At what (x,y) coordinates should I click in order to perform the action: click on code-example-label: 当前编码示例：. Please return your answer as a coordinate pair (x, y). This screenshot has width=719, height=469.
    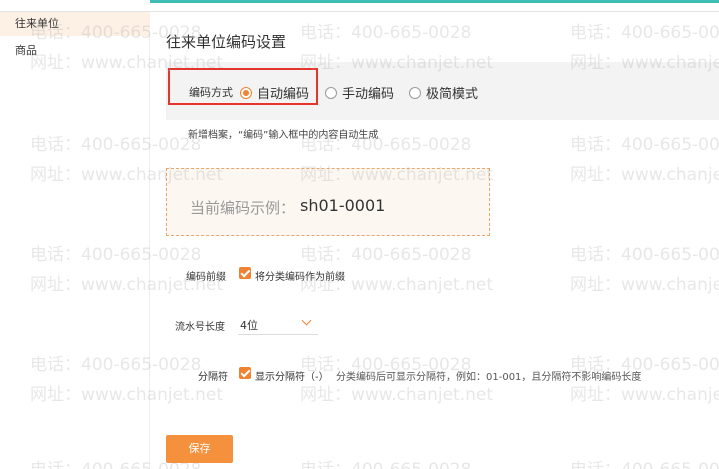
    Looking at the image, I should click on (243, 208).